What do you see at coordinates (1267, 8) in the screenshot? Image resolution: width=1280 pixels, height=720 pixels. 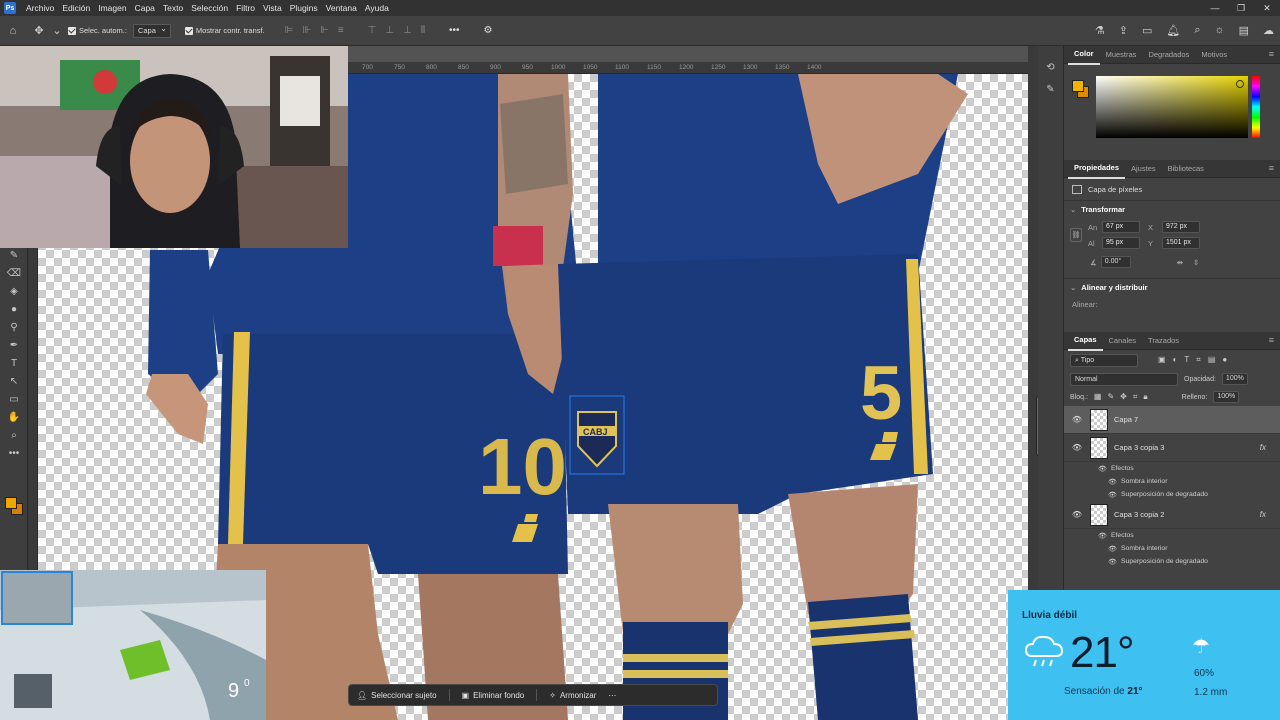 I see `close-icon: ✕` at bounding box center [1267, 8].